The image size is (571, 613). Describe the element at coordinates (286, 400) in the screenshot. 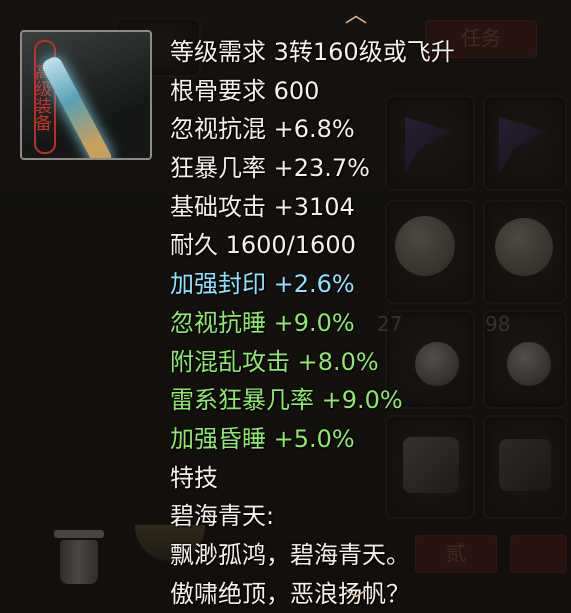

I see `attr-thunder-frenzy-rate: 雷系狂暴几率 +9.0%` at that location.